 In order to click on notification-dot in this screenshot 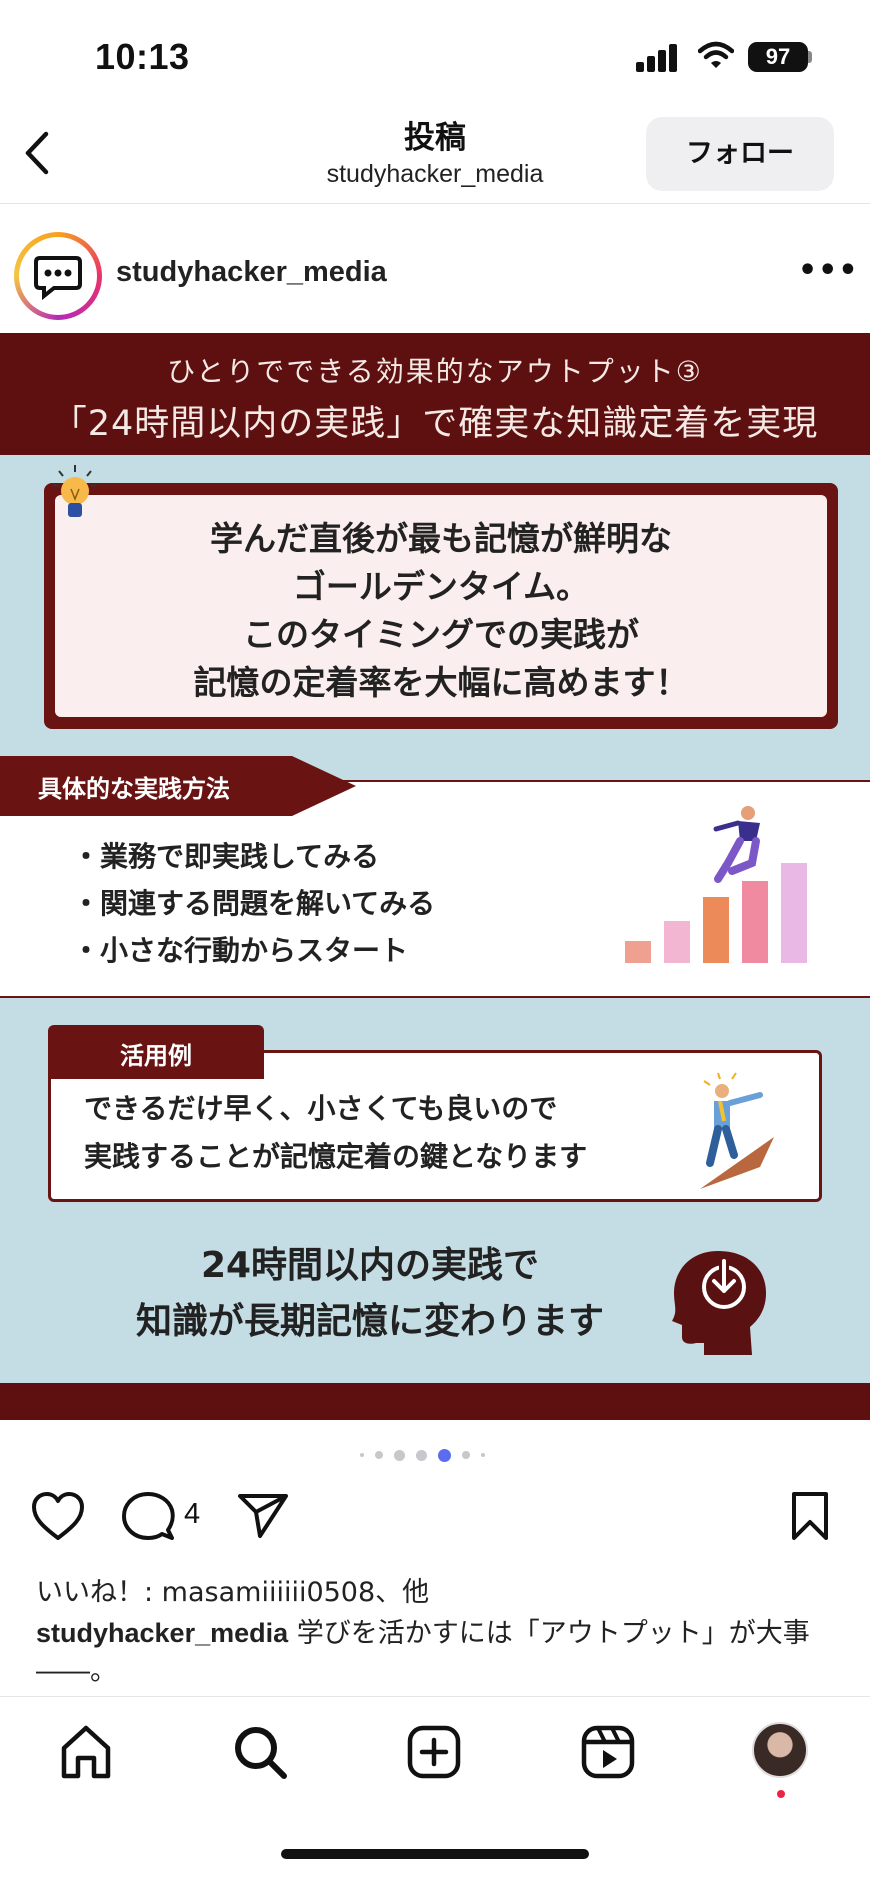, I will do `click(781, 1794)`.